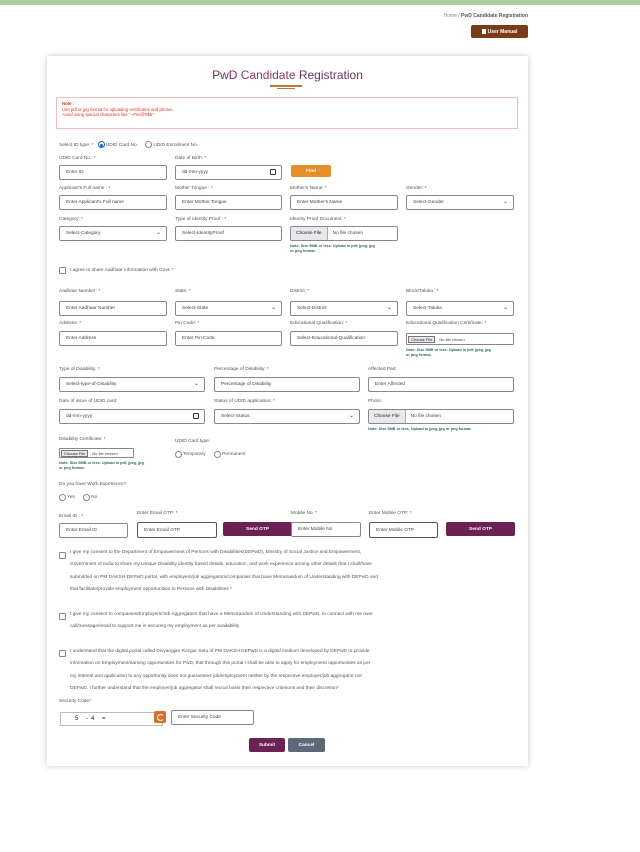  I want to click on education-label: Educational Qualification: *, so click(319, 323).